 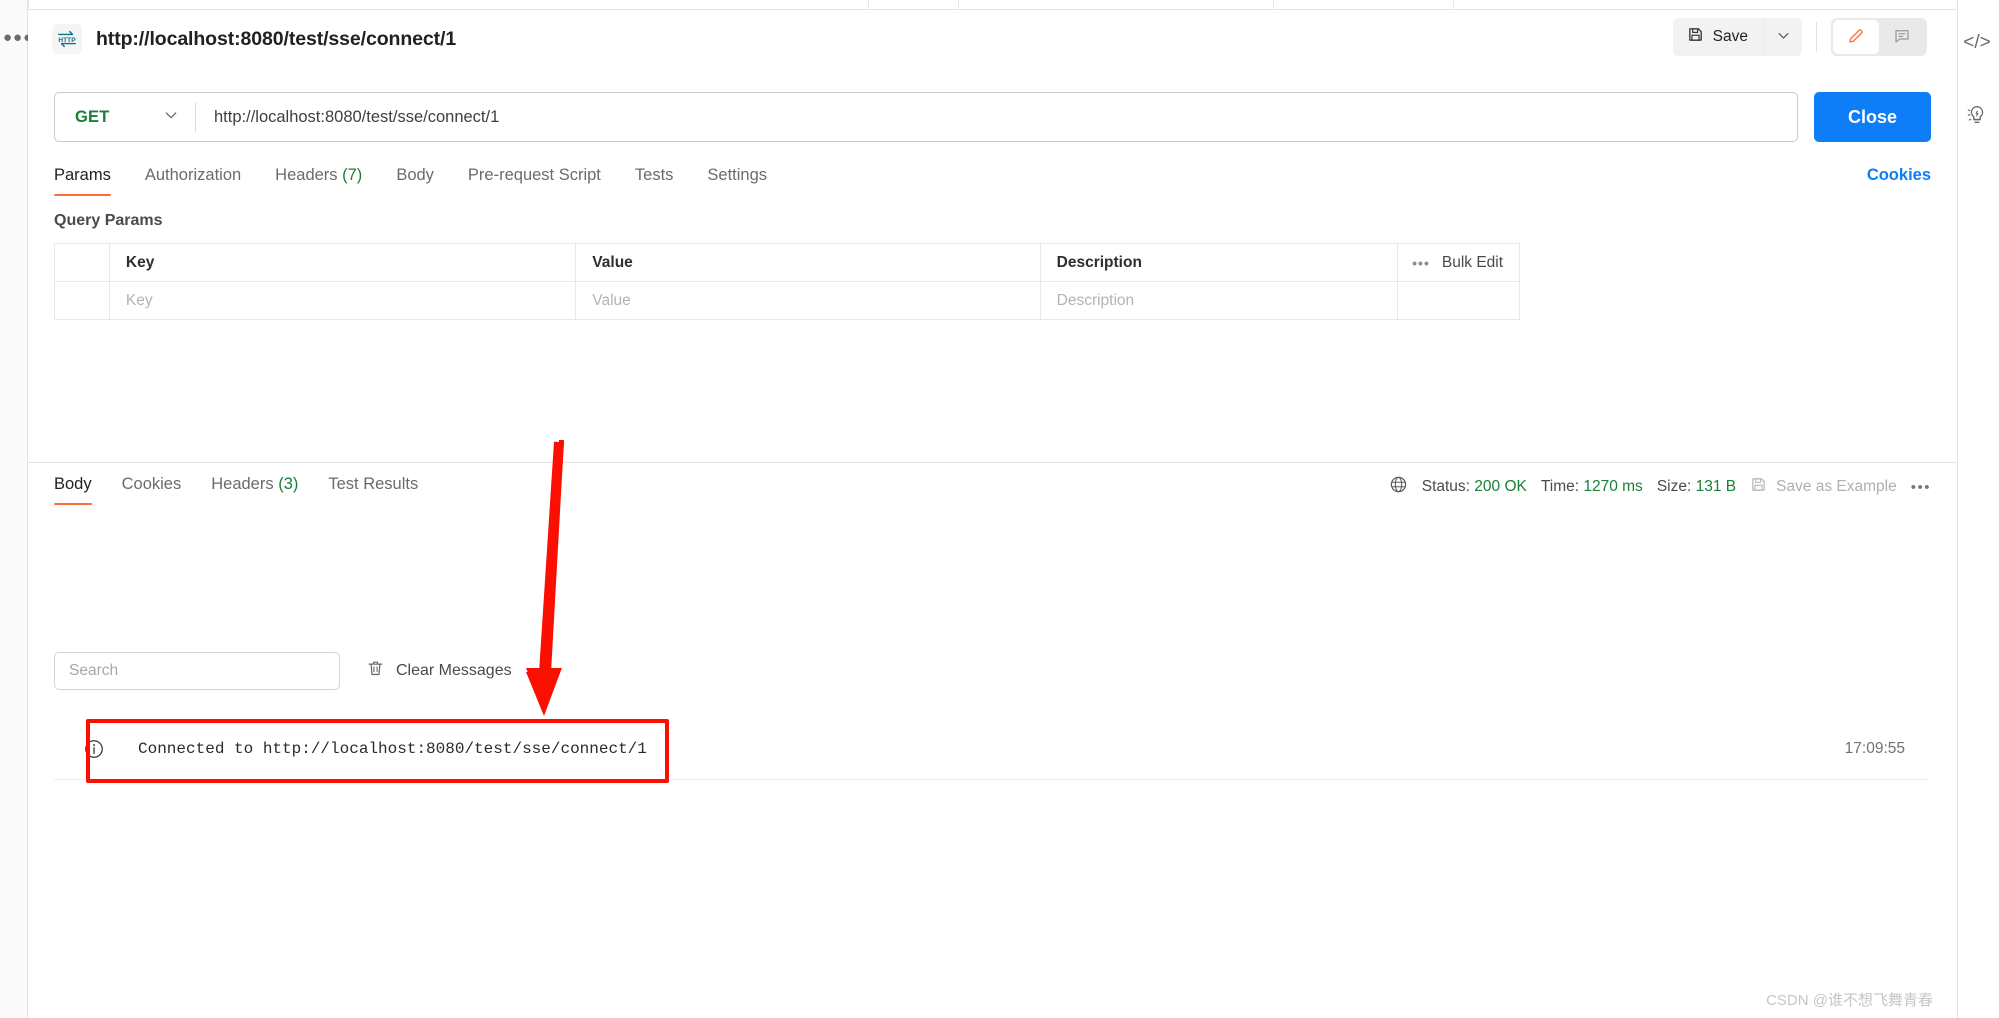 I want to click on bulk-edit-cell: ••• Bulk Edit, so click(x=1458, y=262).